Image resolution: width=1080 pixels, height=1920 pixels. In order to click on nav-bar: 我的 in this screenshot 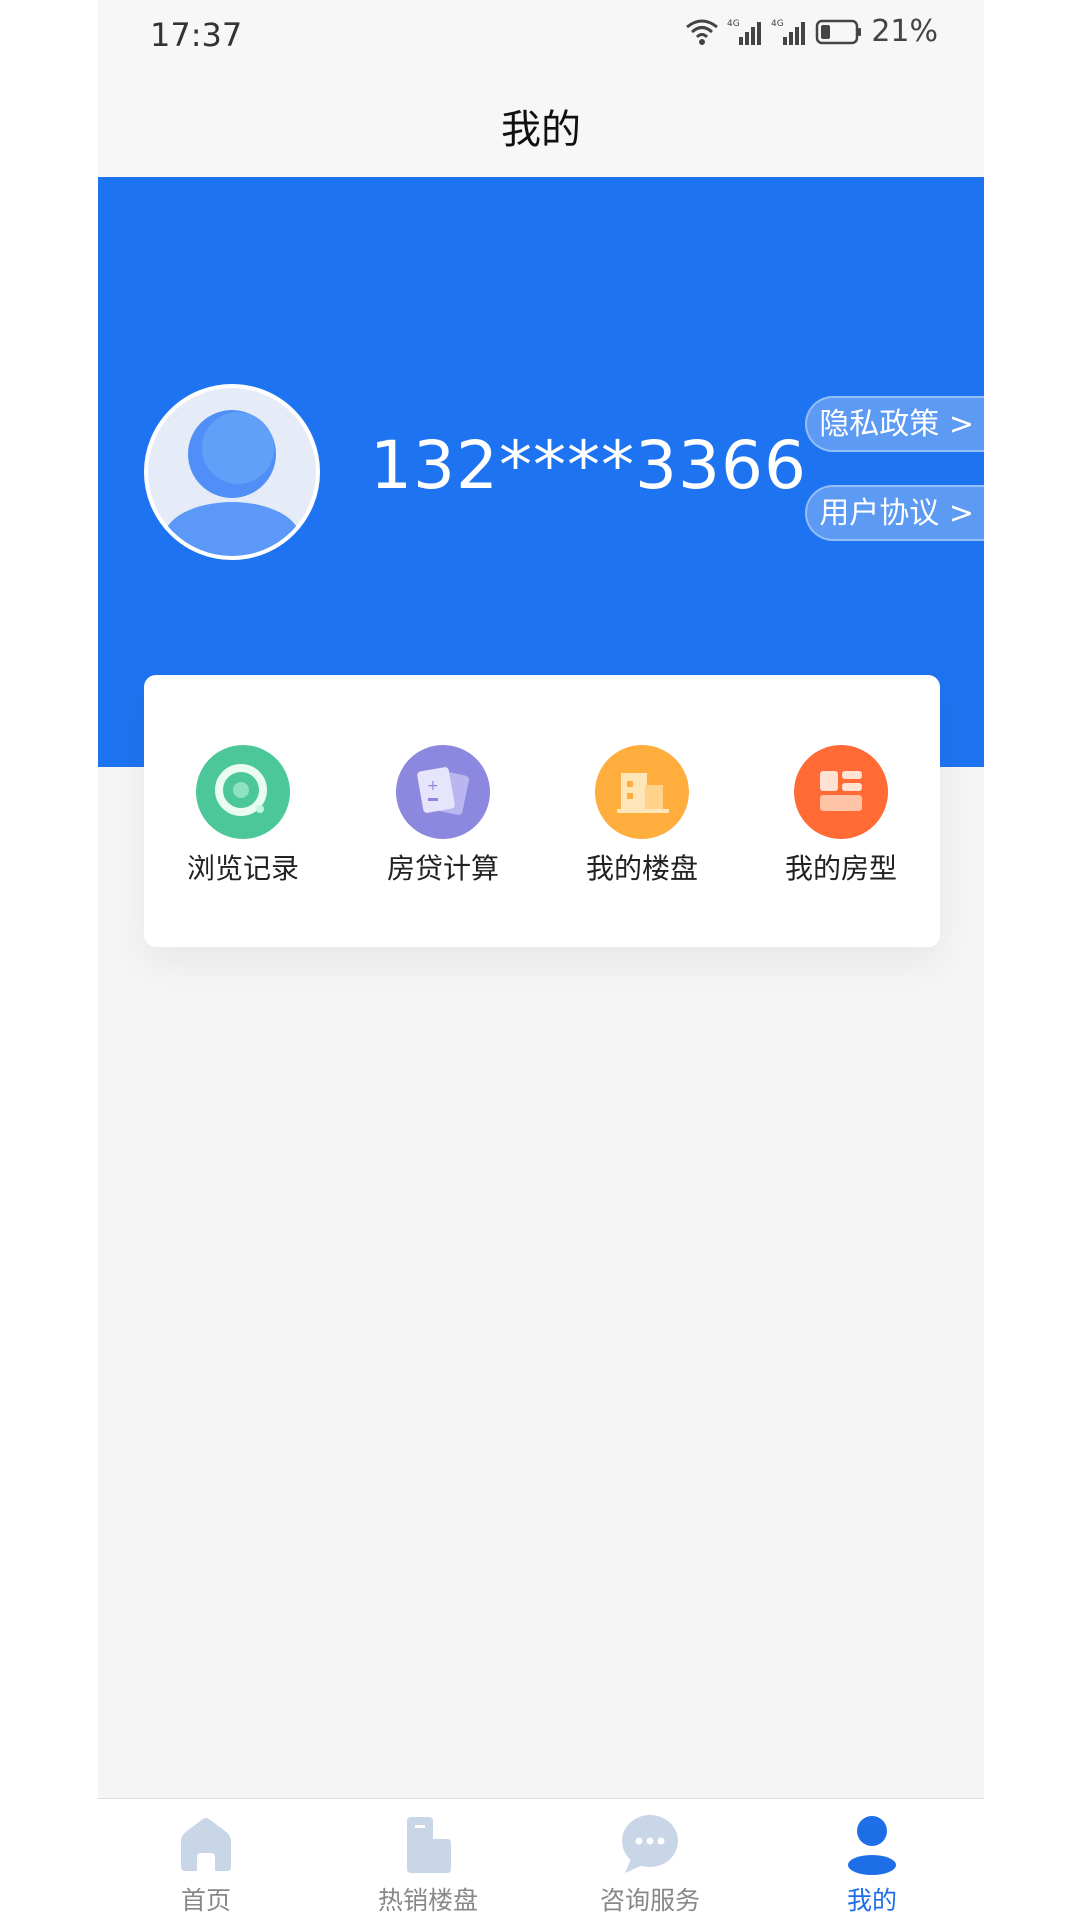, I will do `click(541, 125)`.